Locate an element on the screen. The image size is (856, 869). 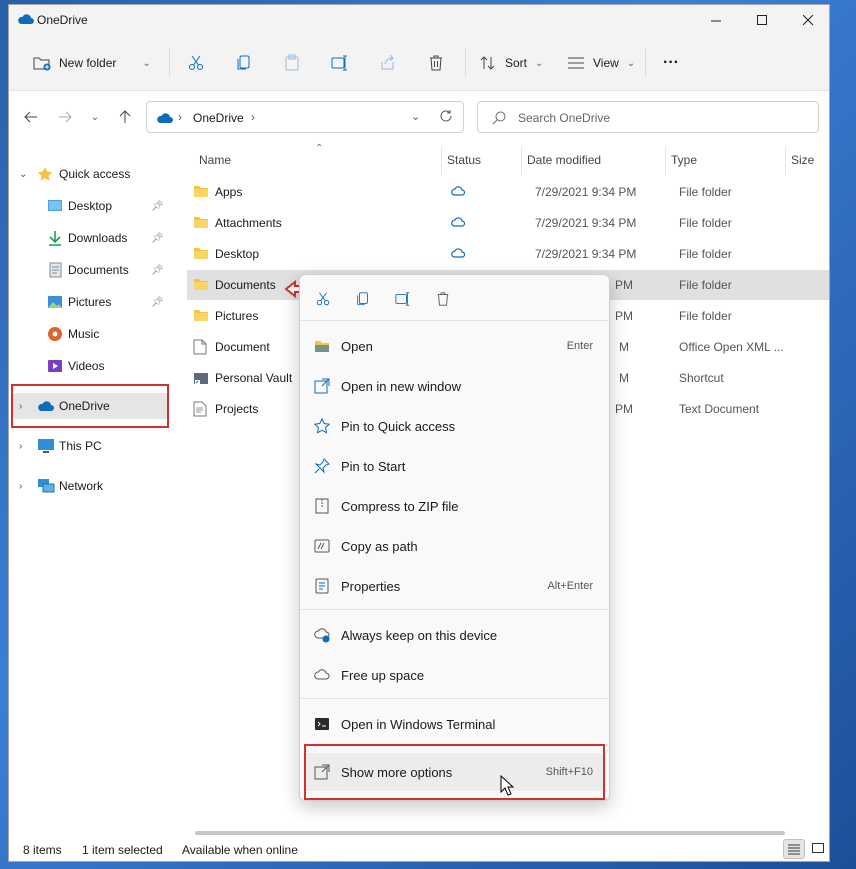
column-header-name: Name is located at coordinates (215, 160).